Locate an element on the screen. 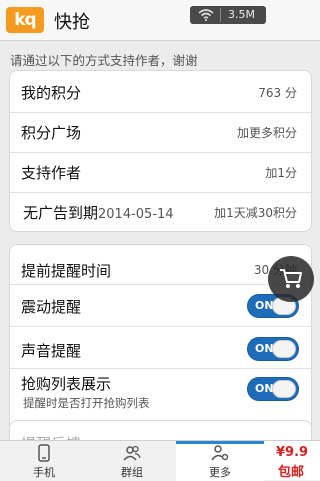 This screenshot has height=481, width=320. advance-reminder-row: 提前提醒时间 30 分钟 is located at coordinates (160, 265).